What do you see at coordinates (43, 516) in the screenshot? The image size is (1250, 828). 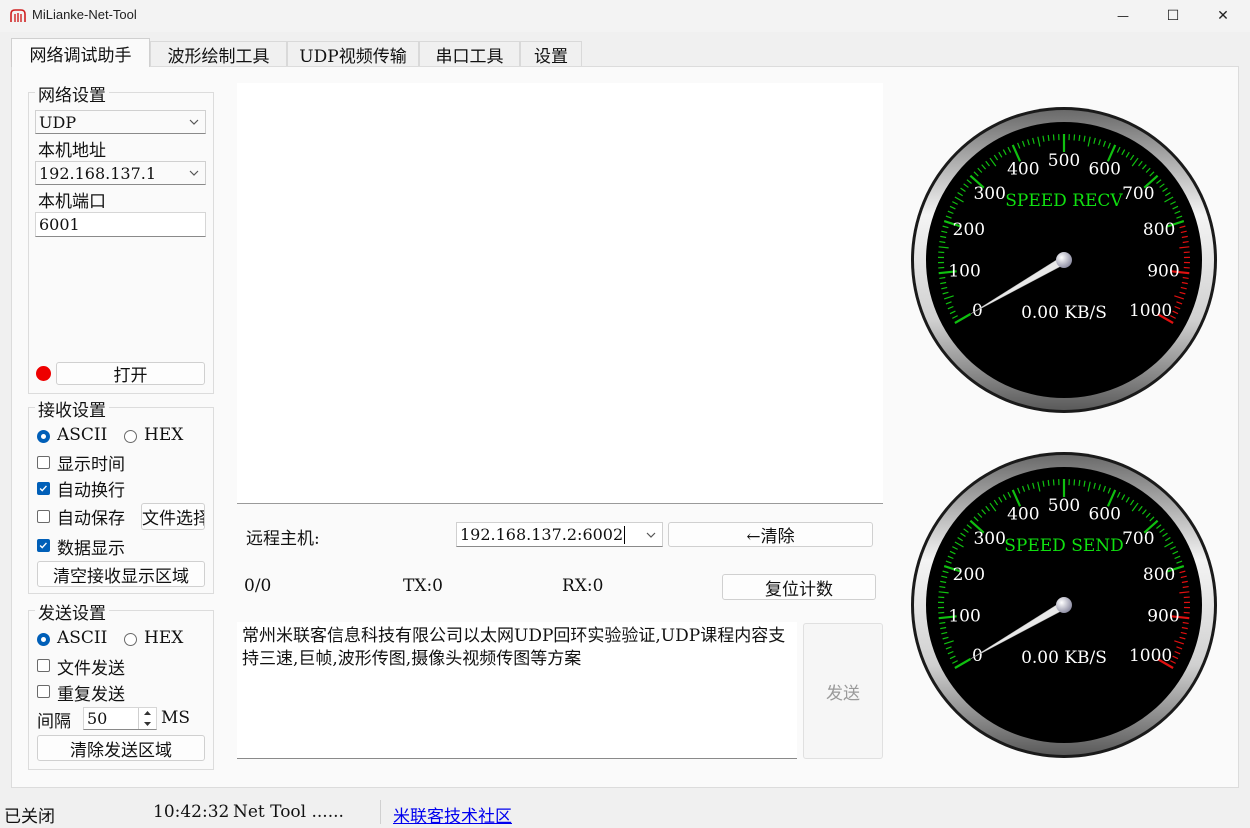 I see `auto-save-checkbox` at bounding box center [43, 516].